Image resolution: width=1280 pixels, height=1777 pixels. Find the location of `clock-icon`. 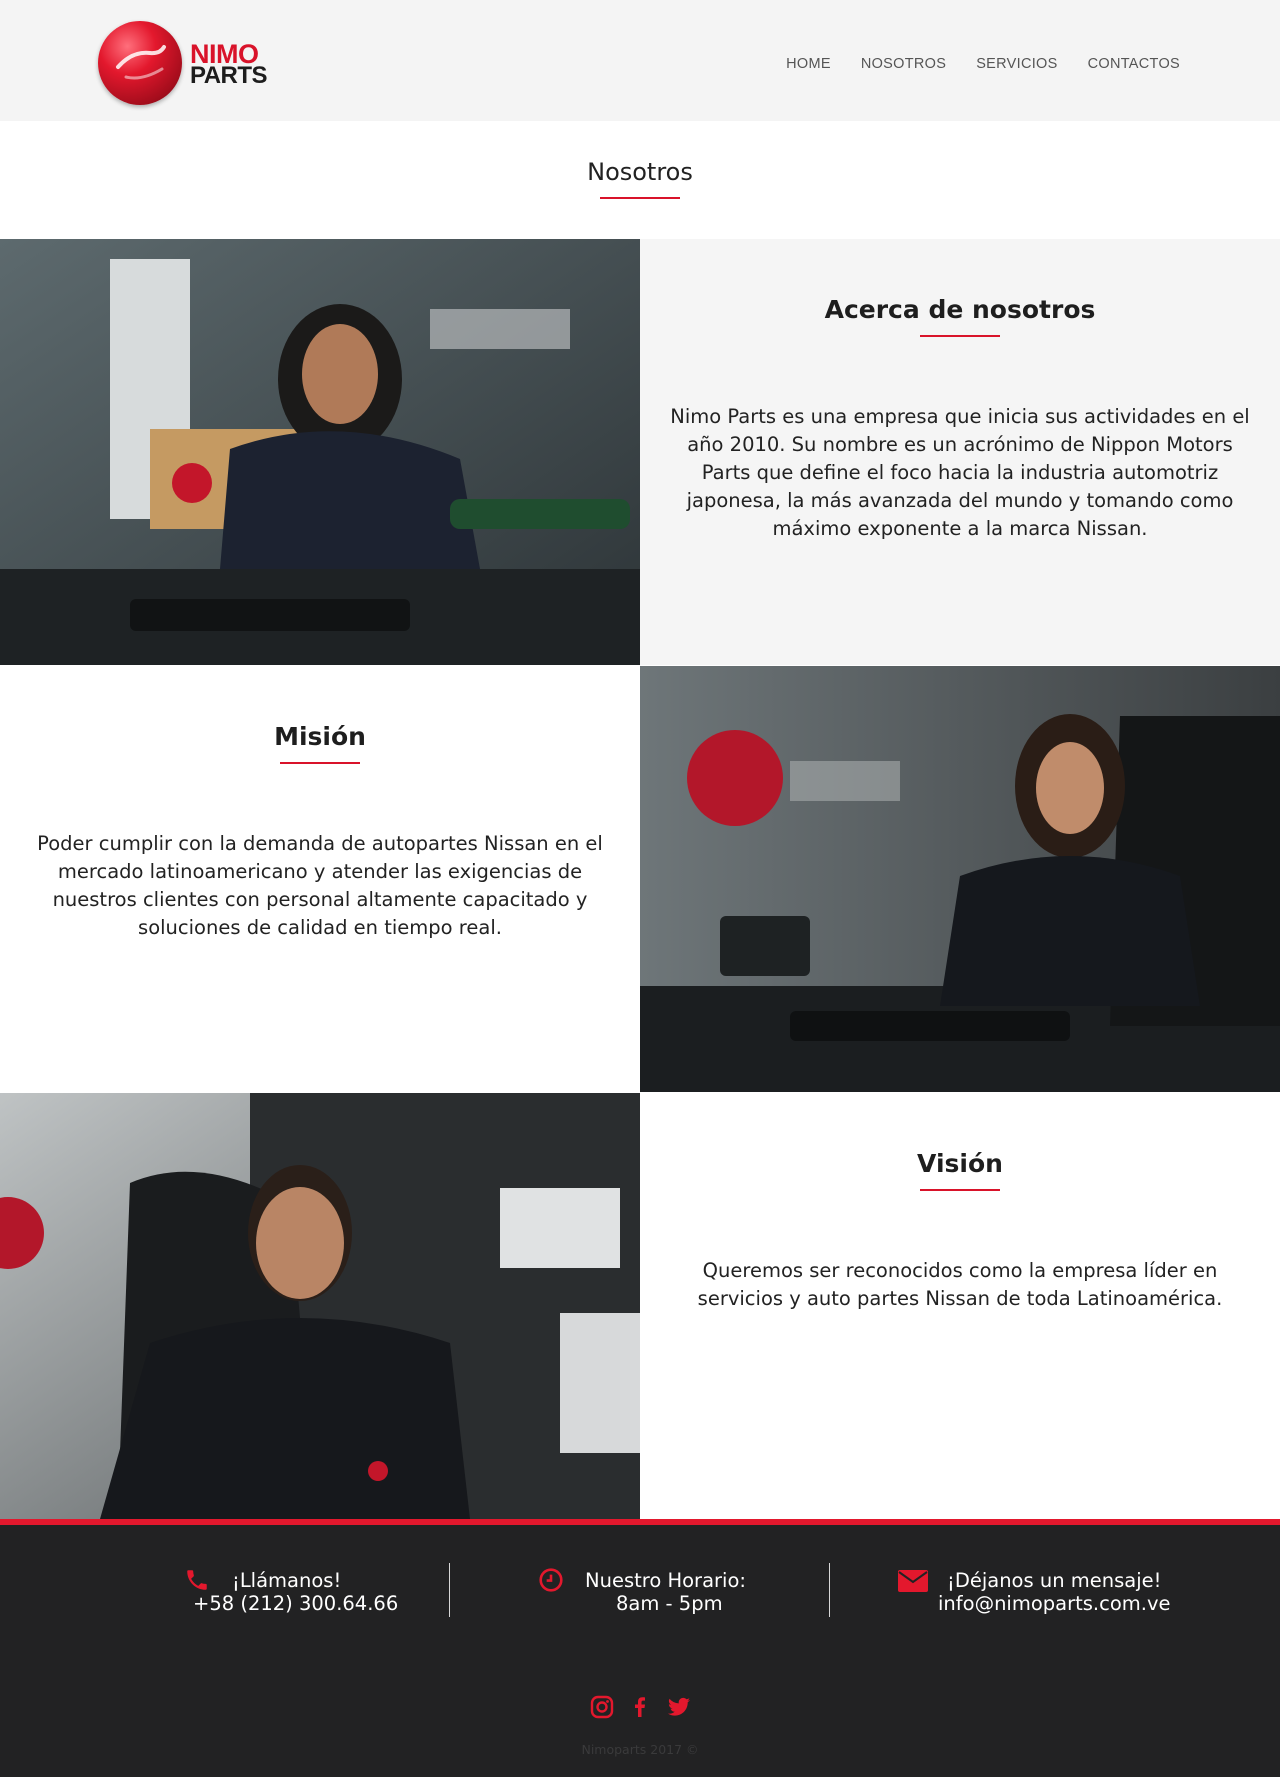

clock-icon is located at coordinates (551, 1583).